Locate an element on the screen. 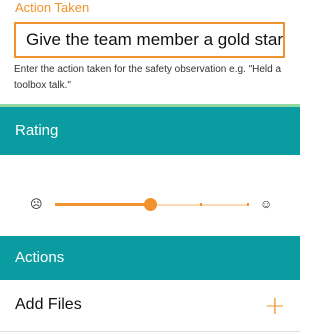 This screenshot has width=320, height=334. text-caret is located at coordinates (284, 41).